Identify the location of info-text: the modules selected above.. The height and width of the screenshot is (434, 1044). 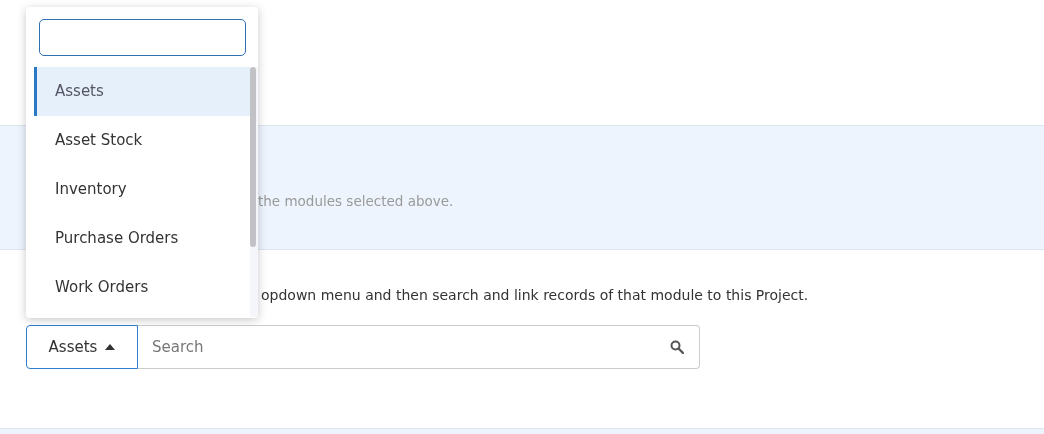
(356, 201).